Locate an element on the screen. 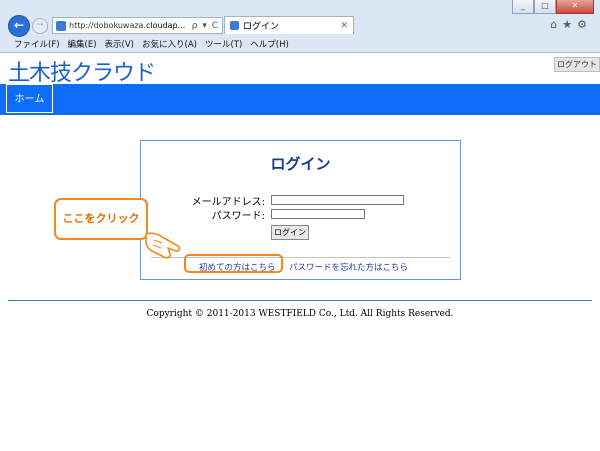  menu-view: 表示(V) is located at coordinates (119, 44).